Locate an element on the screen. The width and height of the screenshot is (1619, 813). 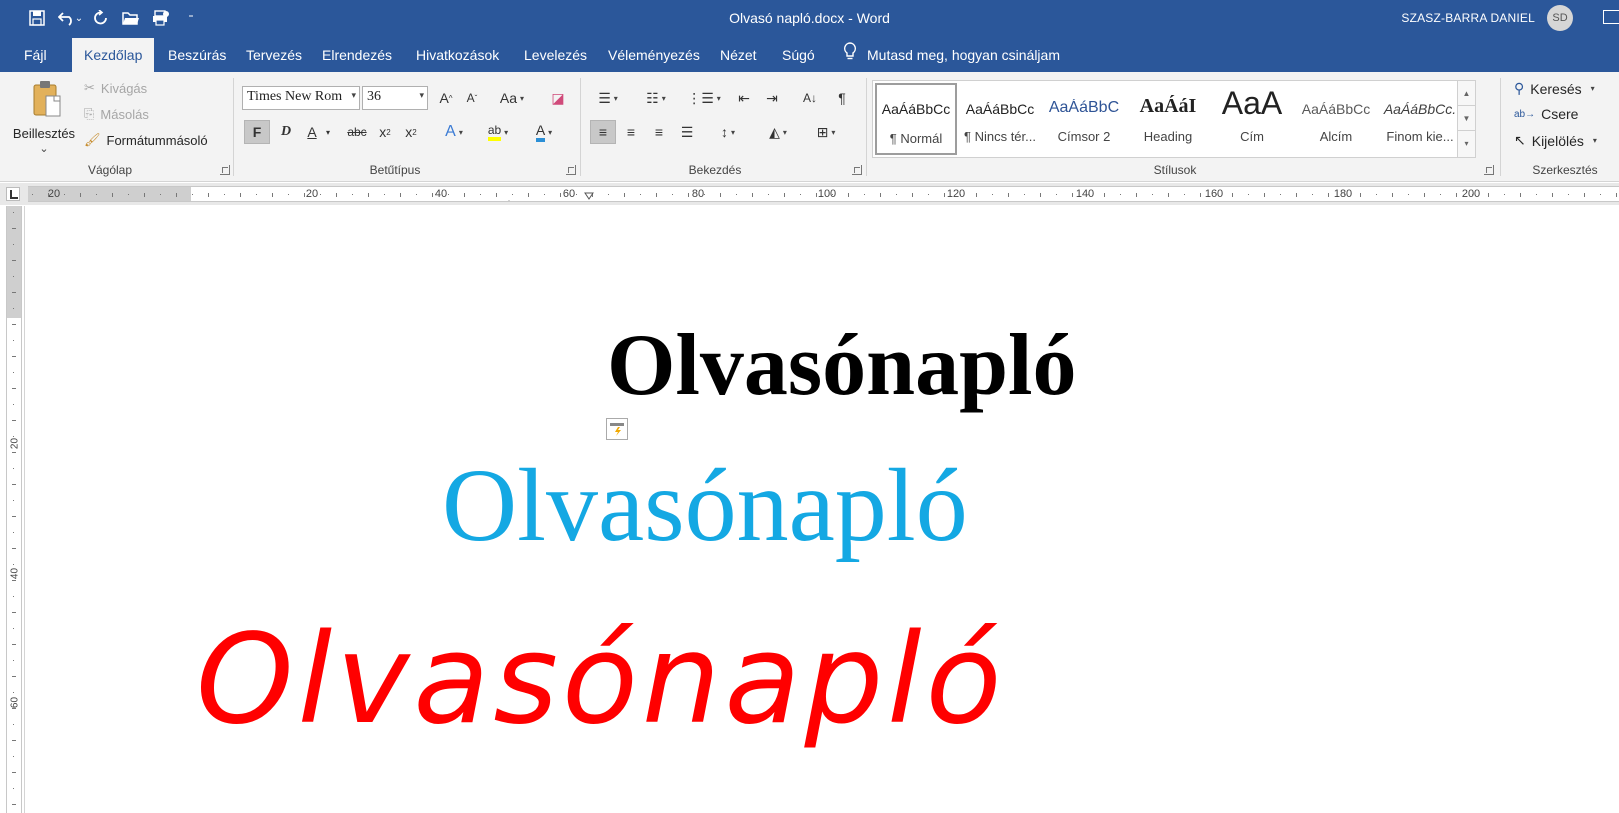
tab-stop-selector is located at coordinates (13, 194).